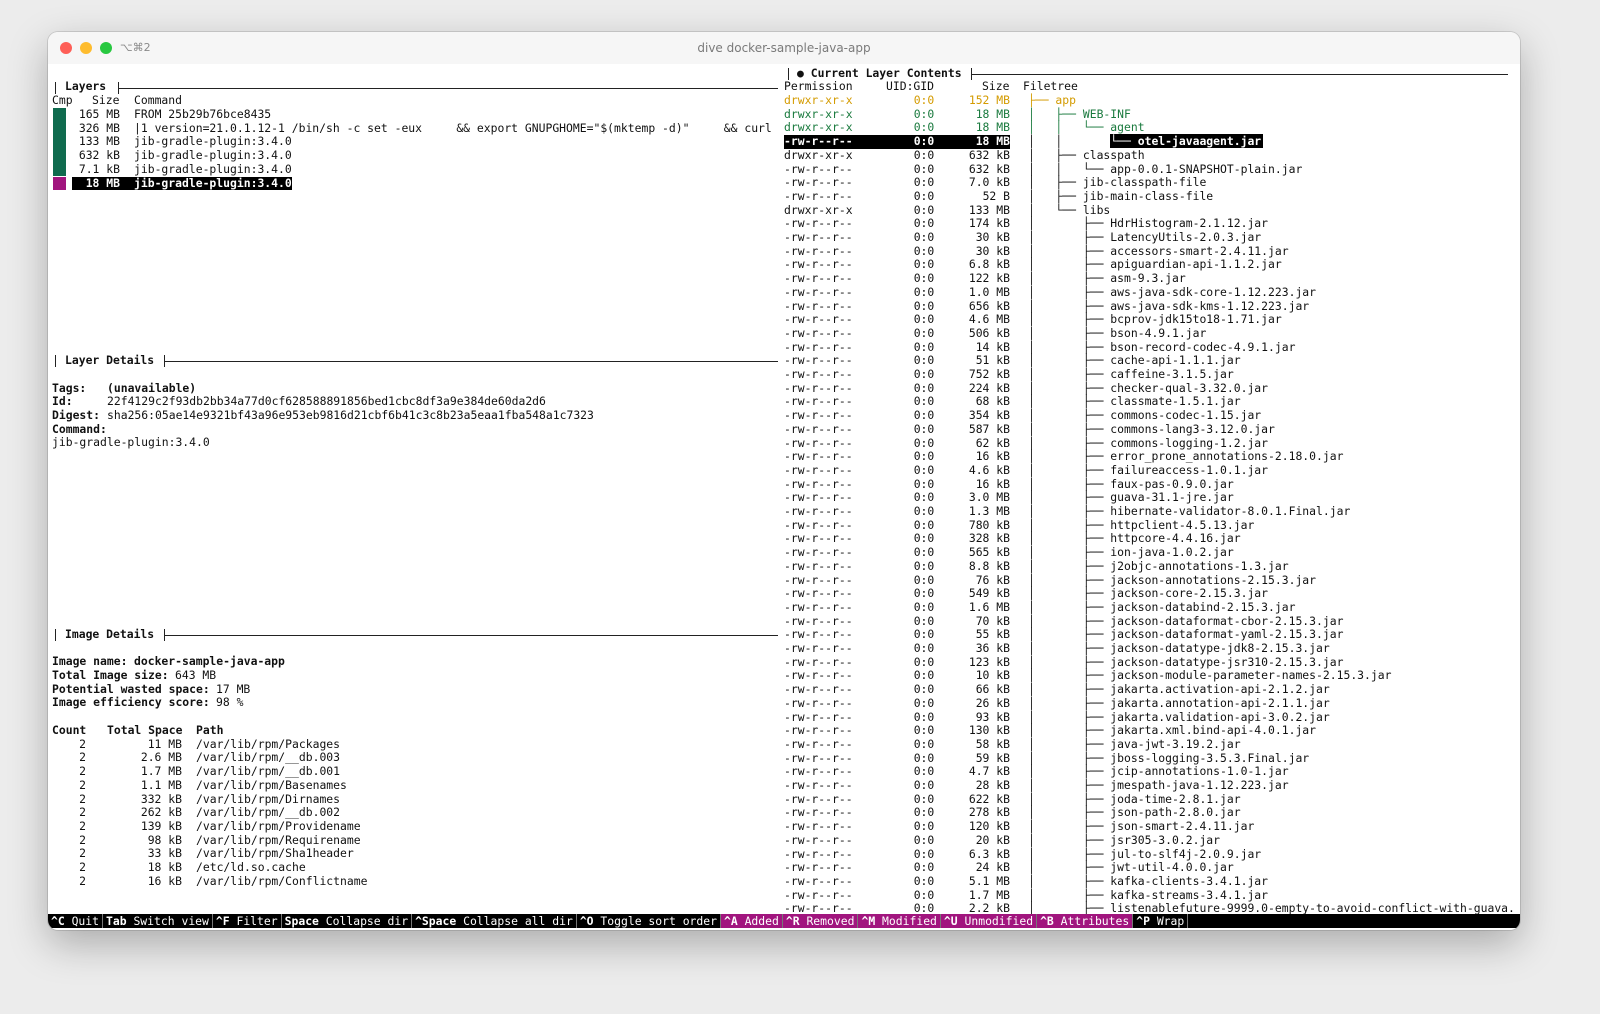 The height and width of the screenshot is (1014, 1600). I want to click on file-tree-entry: │ ├── classmate-1.5.1.jar, so click(1134, 401).